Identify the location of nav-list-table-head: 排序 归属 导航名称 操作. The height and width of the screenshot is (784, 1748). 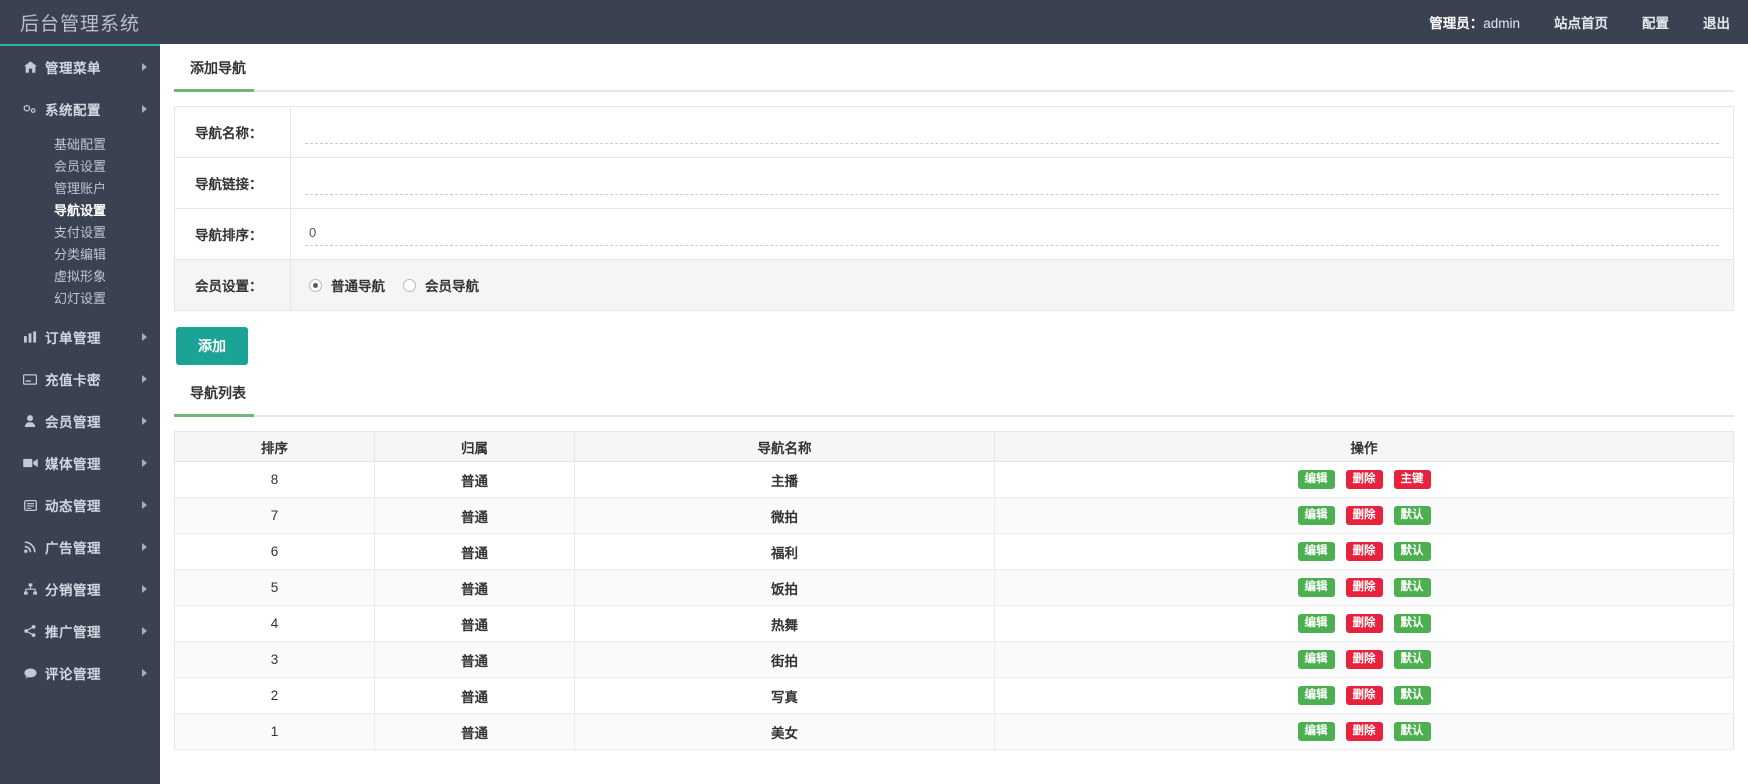
(954, 446).